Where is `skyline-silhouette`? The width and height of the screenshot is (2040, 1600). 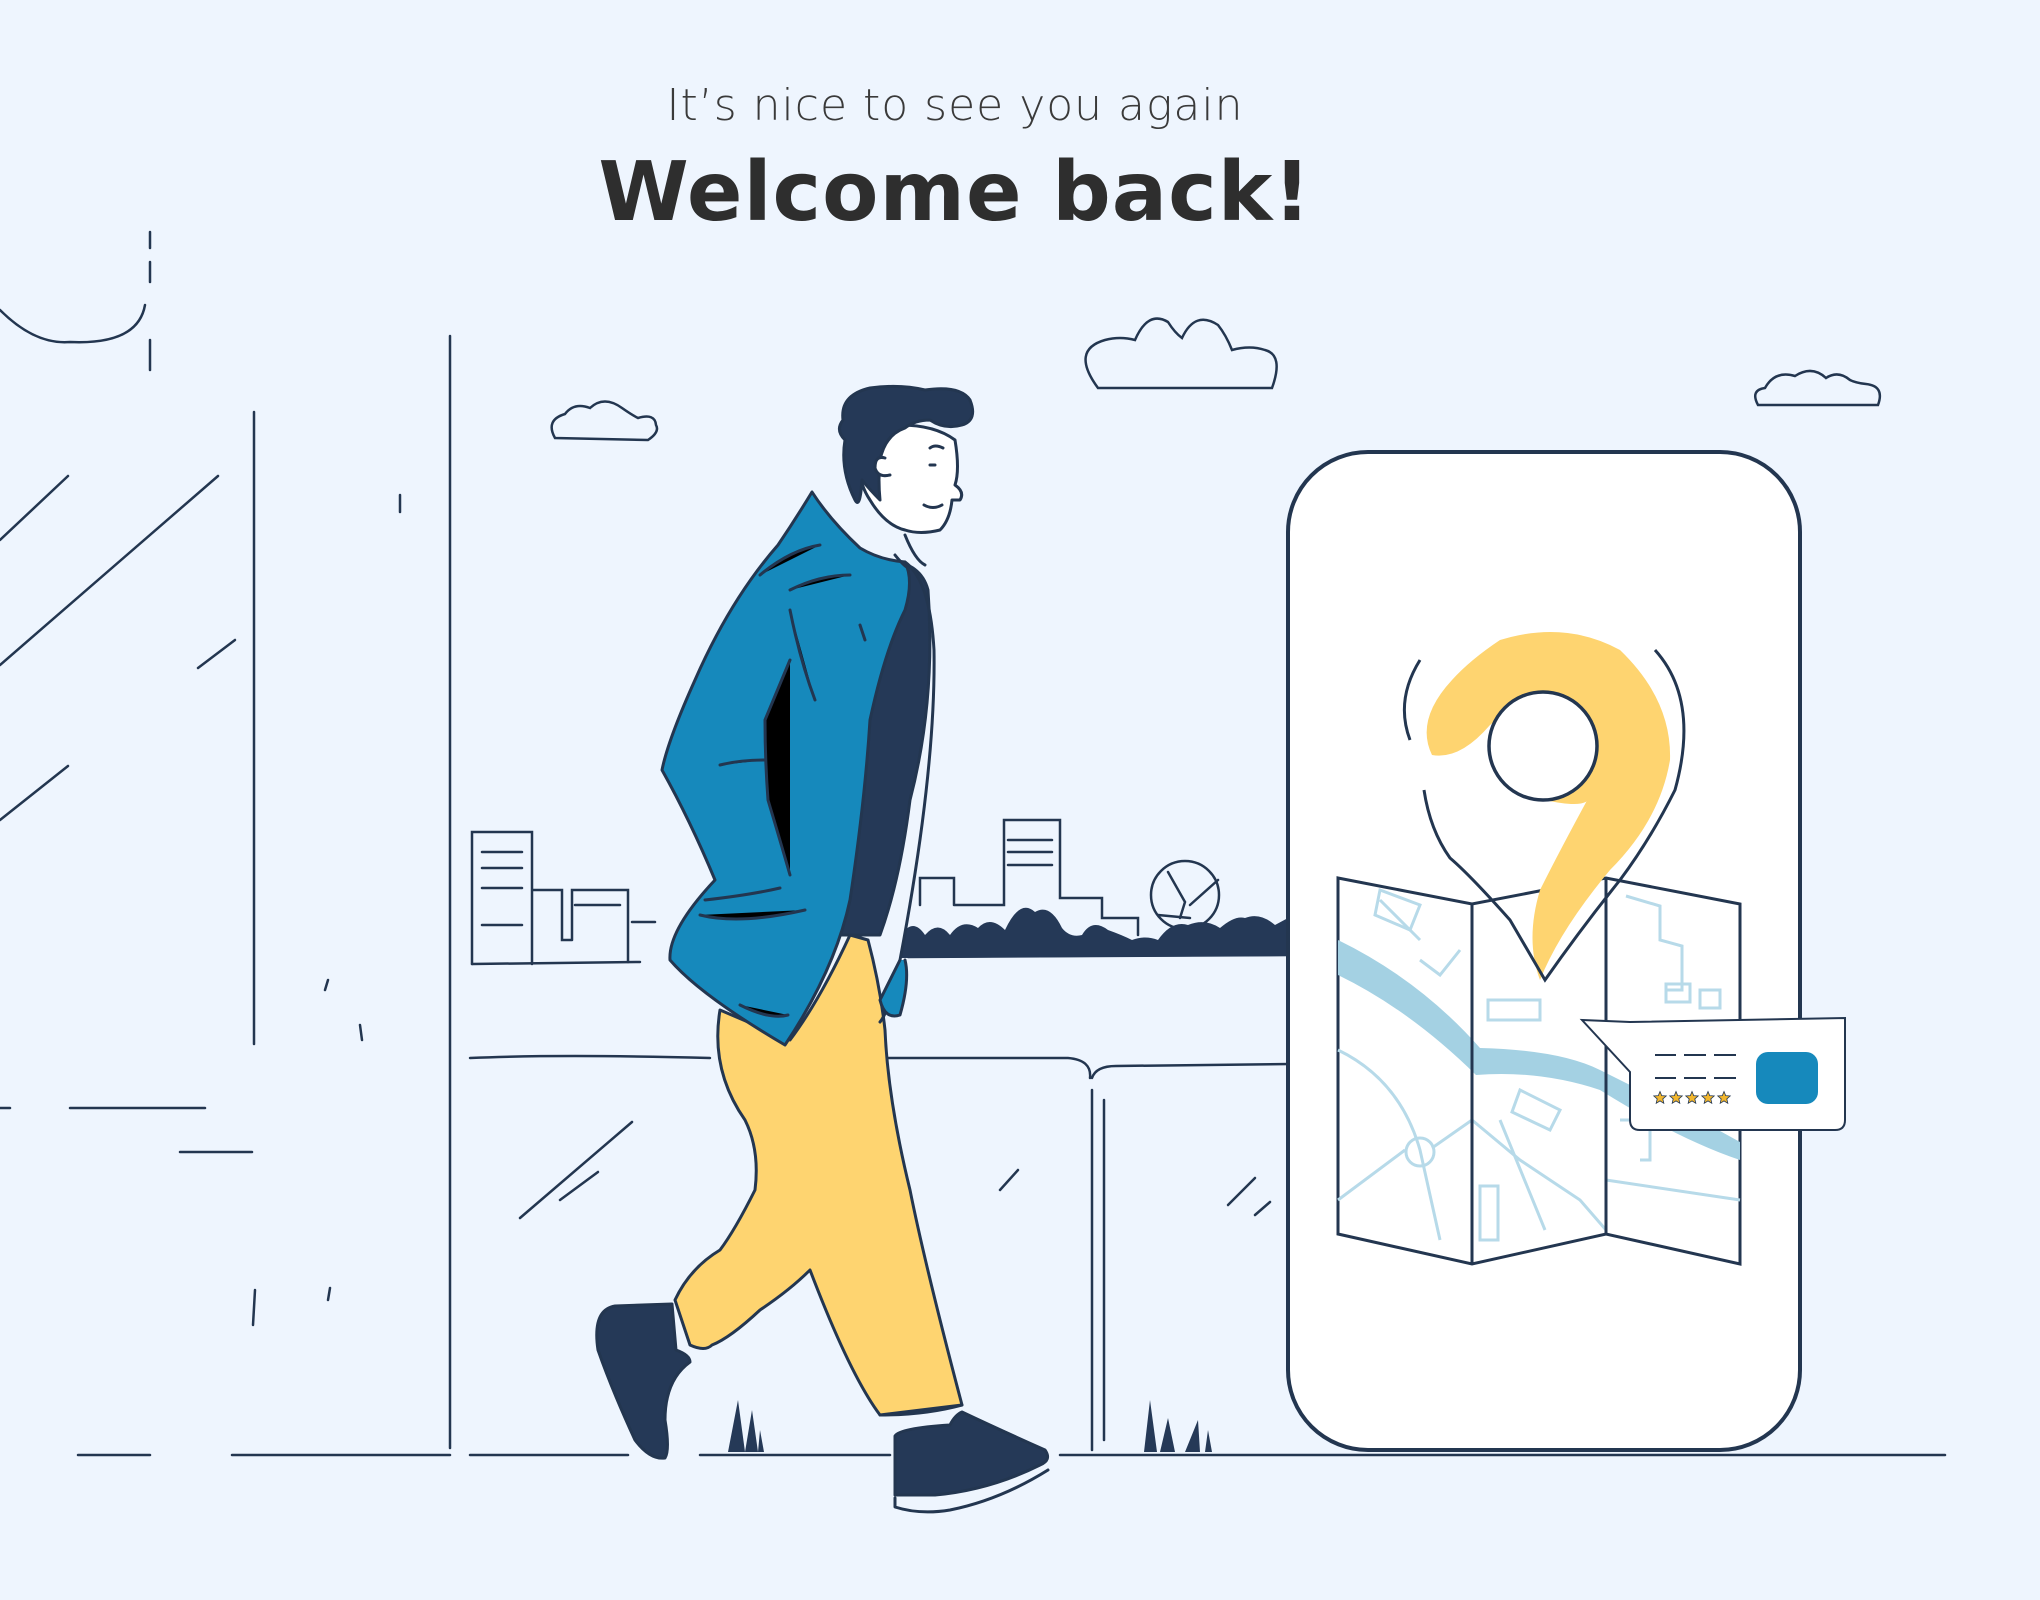 skyline-silhouette is located at coordinates (1094, 932).